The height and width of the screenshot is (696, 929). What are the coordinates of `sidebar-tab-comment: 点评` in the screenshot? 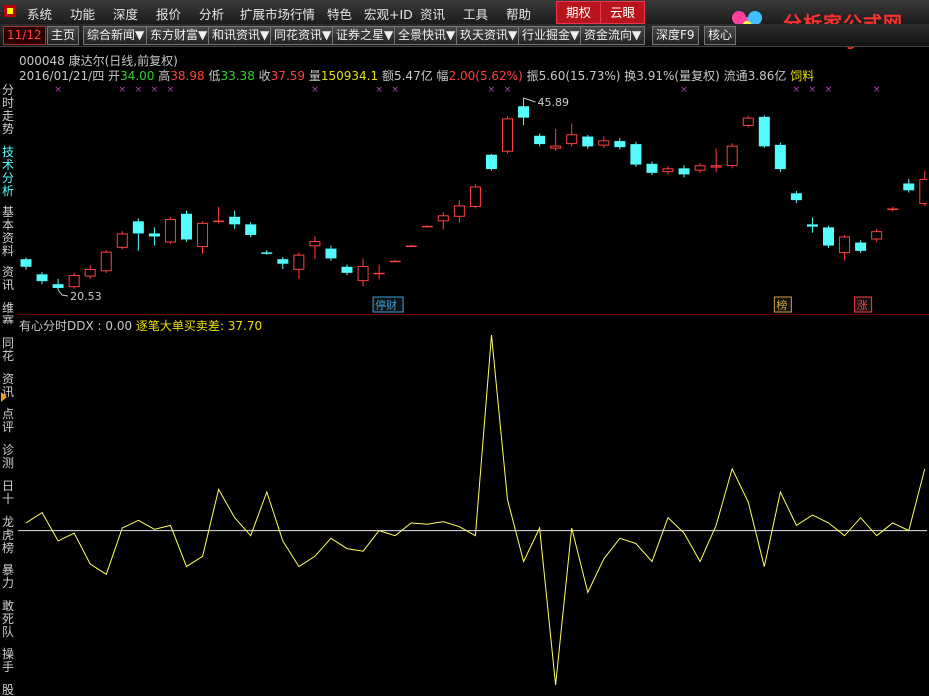 It's located at (8, 422).